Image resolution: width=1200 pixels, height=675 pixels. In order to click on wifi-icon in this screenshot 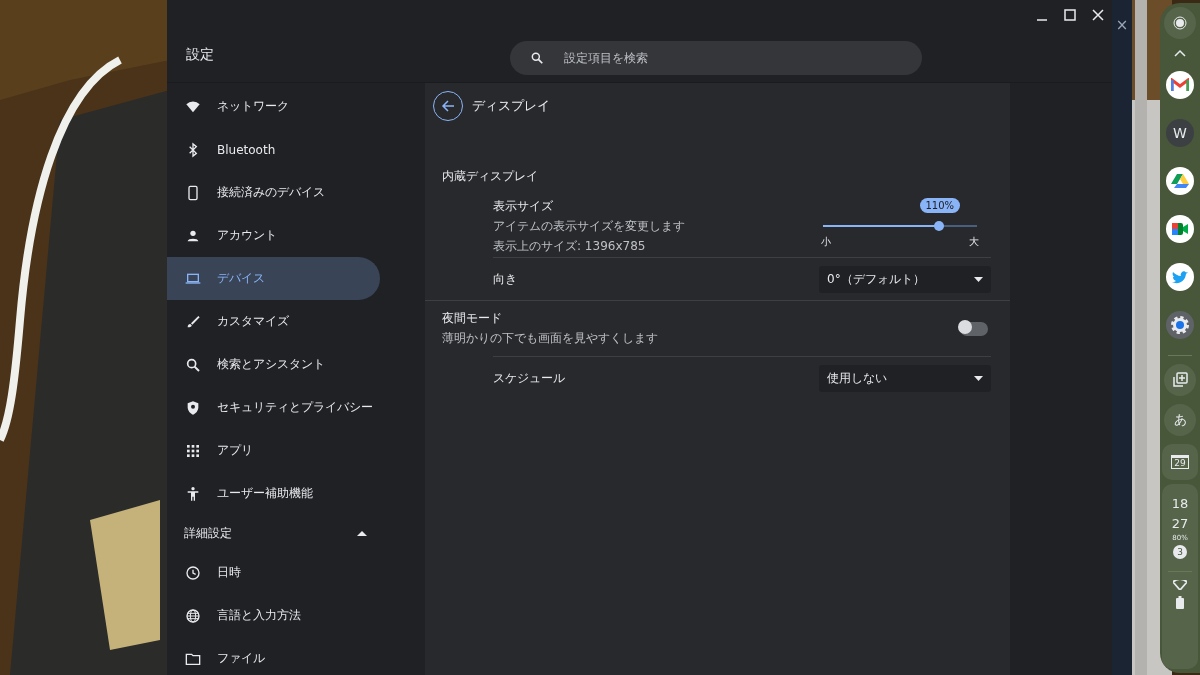, I will do `click(1180, 585)`.